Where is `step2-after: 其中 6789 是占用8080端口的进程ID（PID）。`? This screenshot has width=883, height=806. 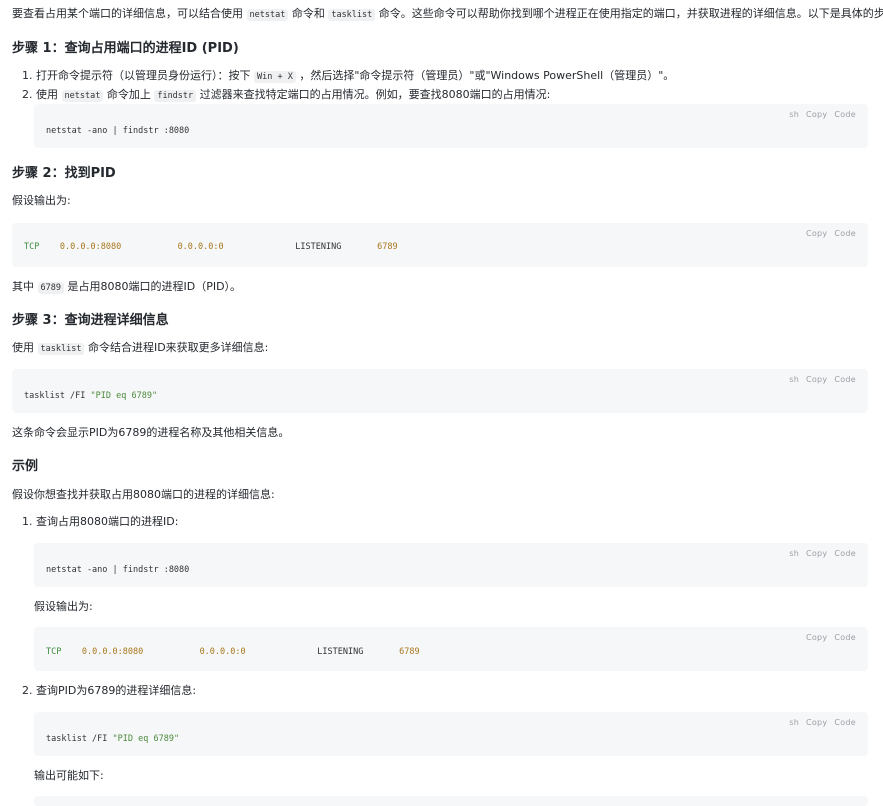
step2-after: 其中 6789 是占用8080端口的进程ID（PID）。 is located at coordinates (126, 287).